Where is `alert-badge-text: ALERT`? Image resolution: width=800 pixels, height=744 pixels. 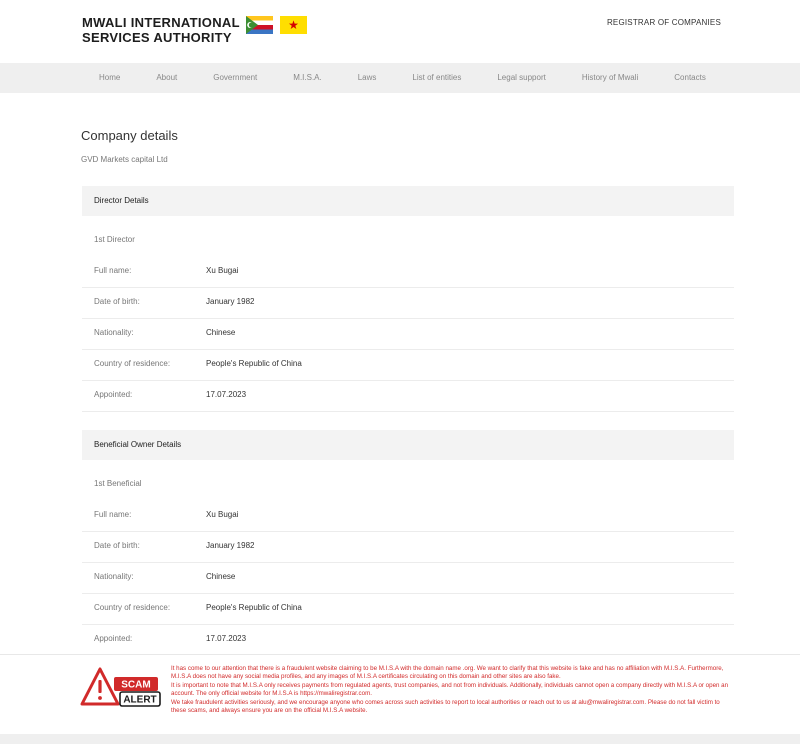 alert-badge-text: ALERT is located at coordinates (139, 700).